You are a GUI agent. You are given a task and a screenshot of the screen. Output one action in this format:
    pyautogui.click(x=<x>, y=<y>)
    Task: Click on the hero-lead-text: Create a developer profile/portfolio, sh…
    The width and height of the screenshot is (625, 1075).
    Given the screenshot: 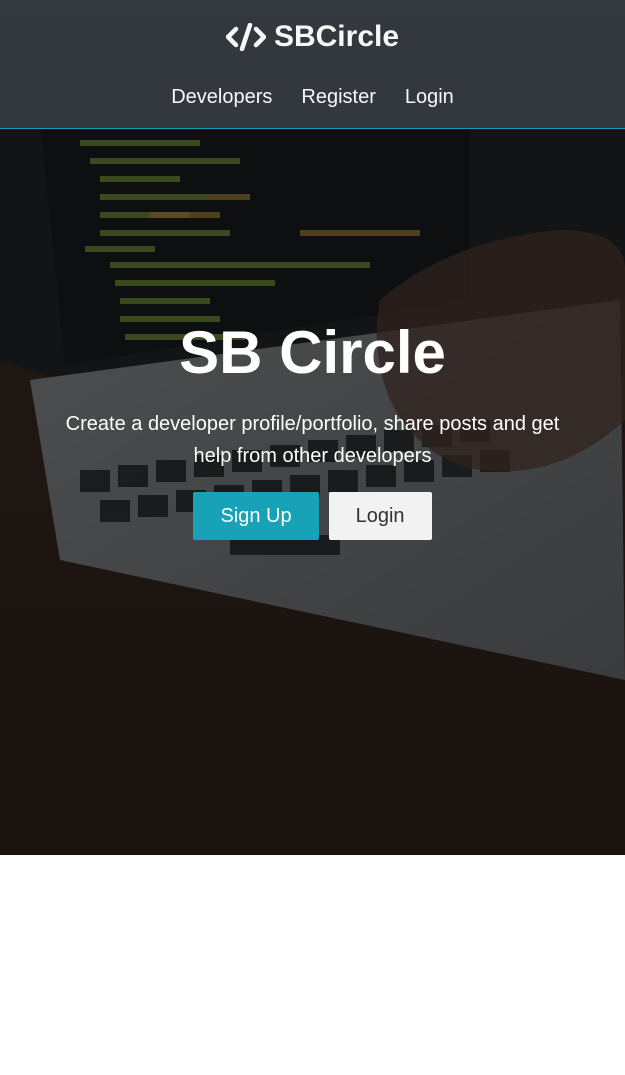 What is the action you would take?
    pyautogui.click(x=312, y=440)
    